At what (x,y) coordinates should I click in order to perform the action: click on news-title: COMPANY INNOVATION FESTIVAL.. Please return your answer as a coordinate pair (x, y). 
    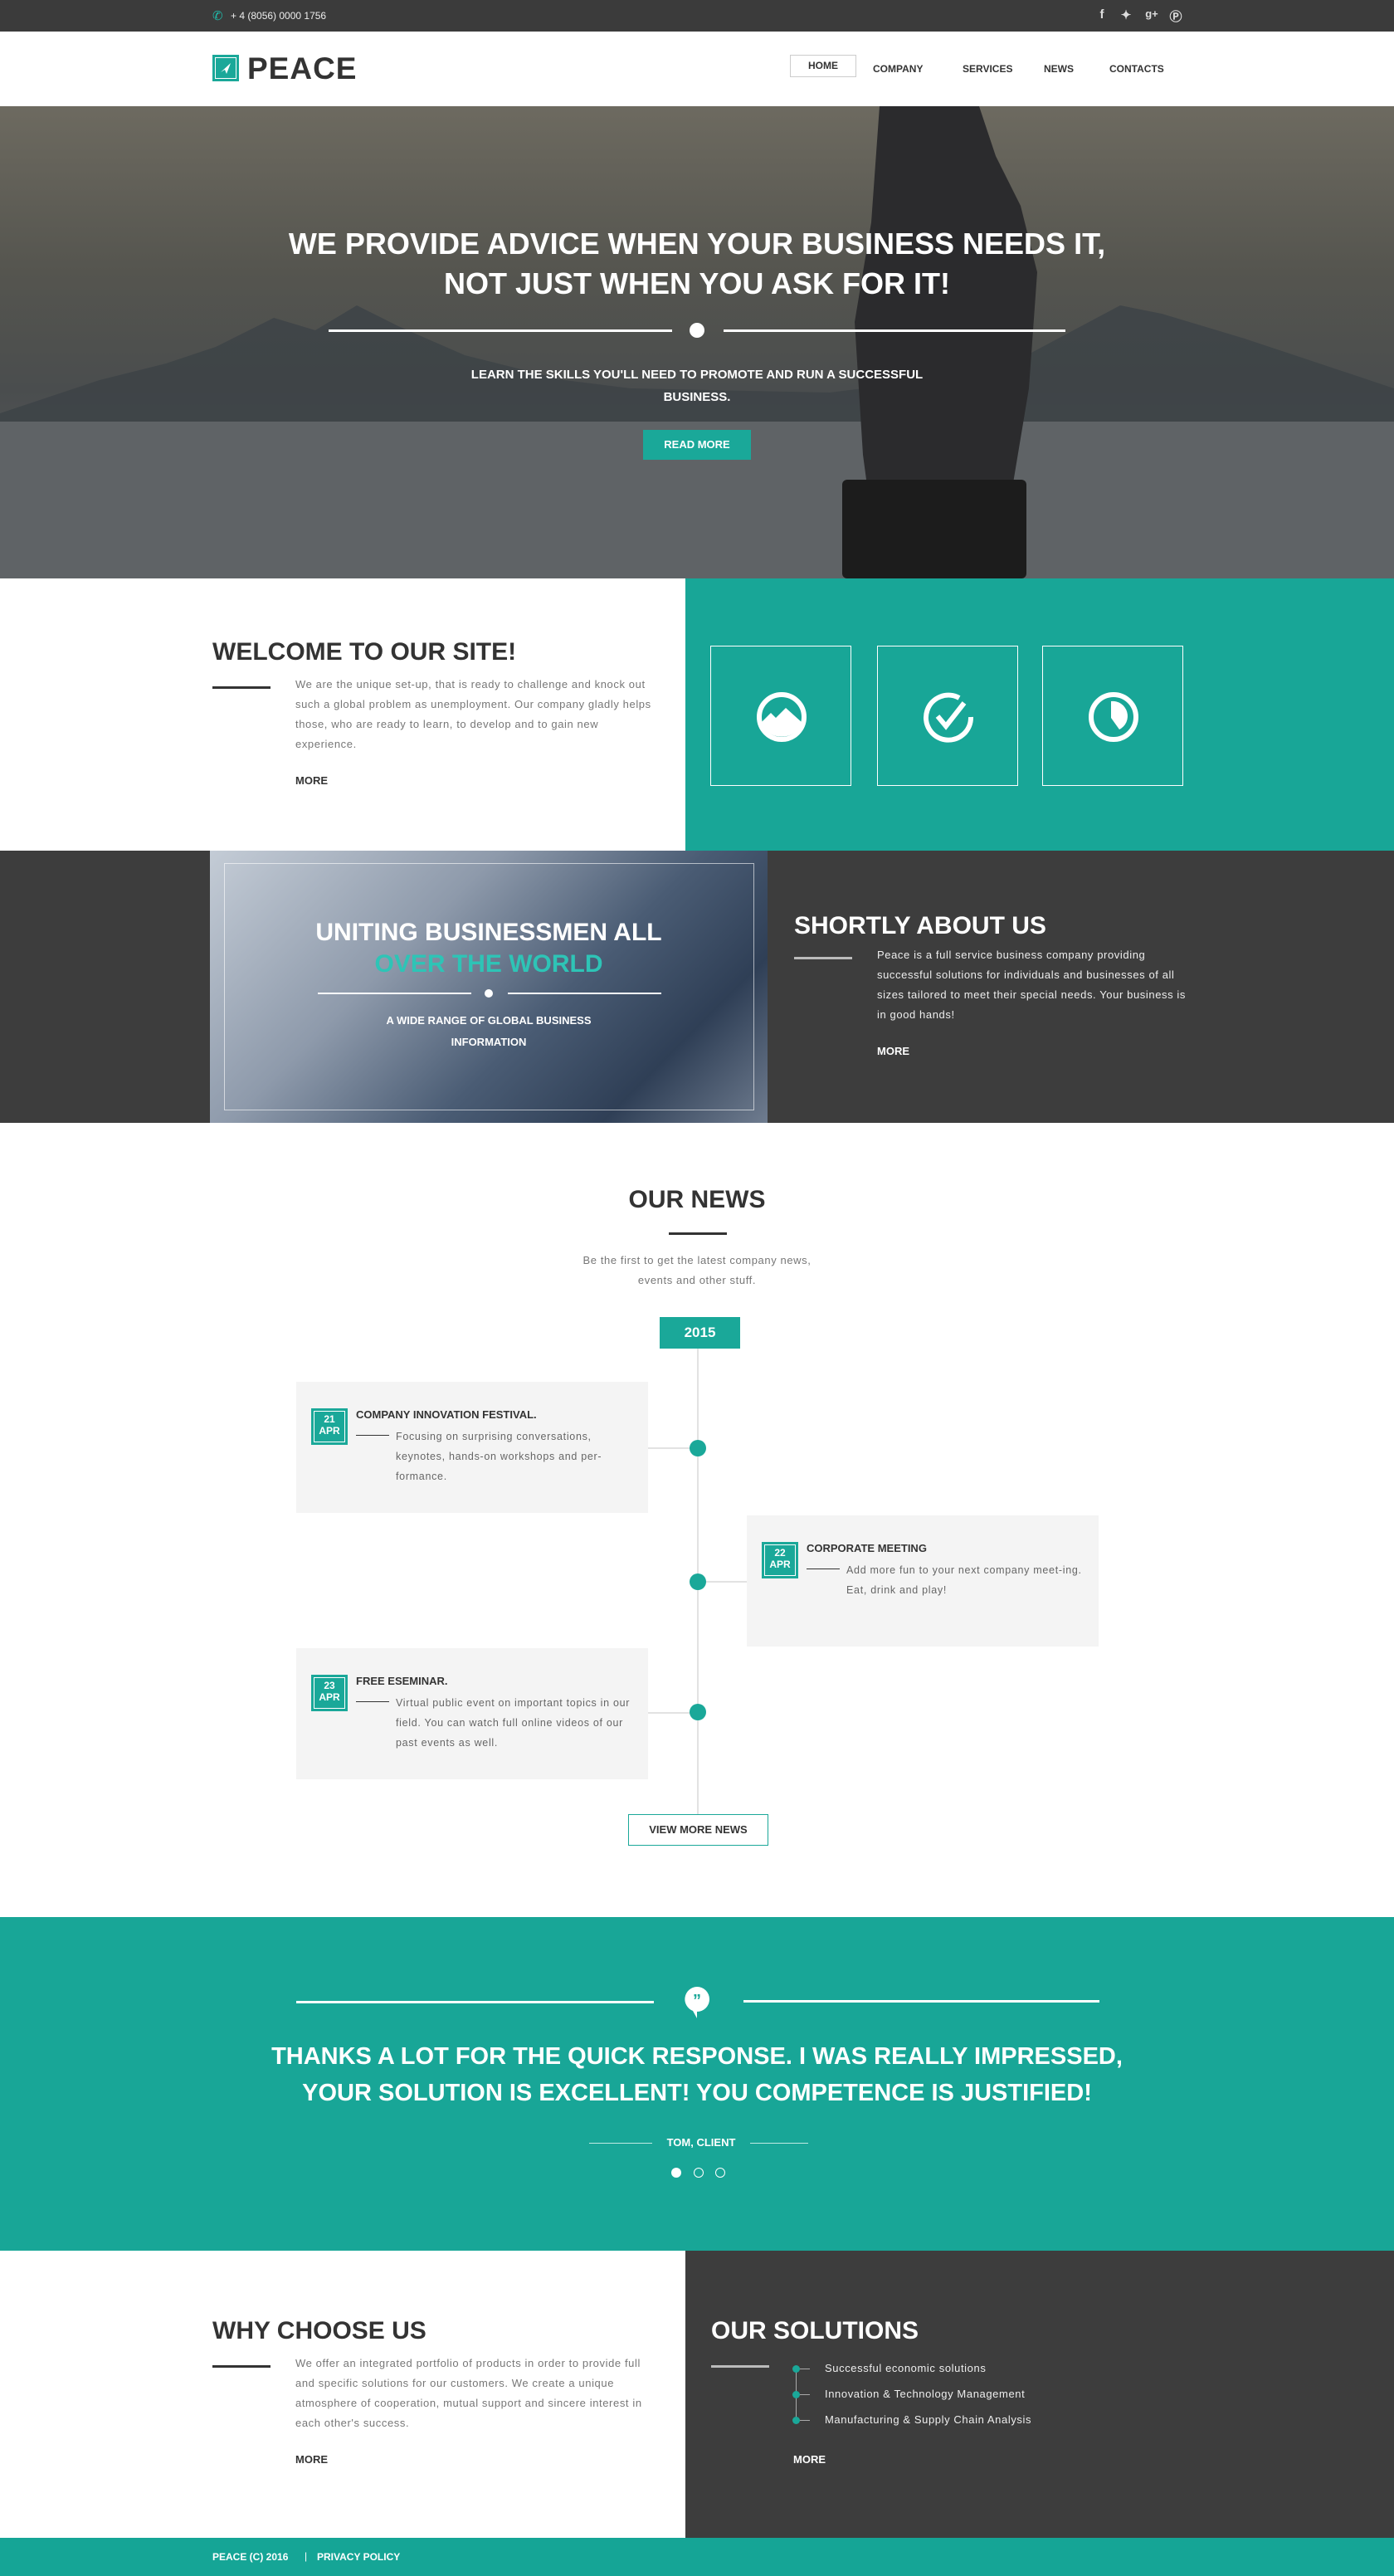
    Looking at the image, I should click on (447, 1415).